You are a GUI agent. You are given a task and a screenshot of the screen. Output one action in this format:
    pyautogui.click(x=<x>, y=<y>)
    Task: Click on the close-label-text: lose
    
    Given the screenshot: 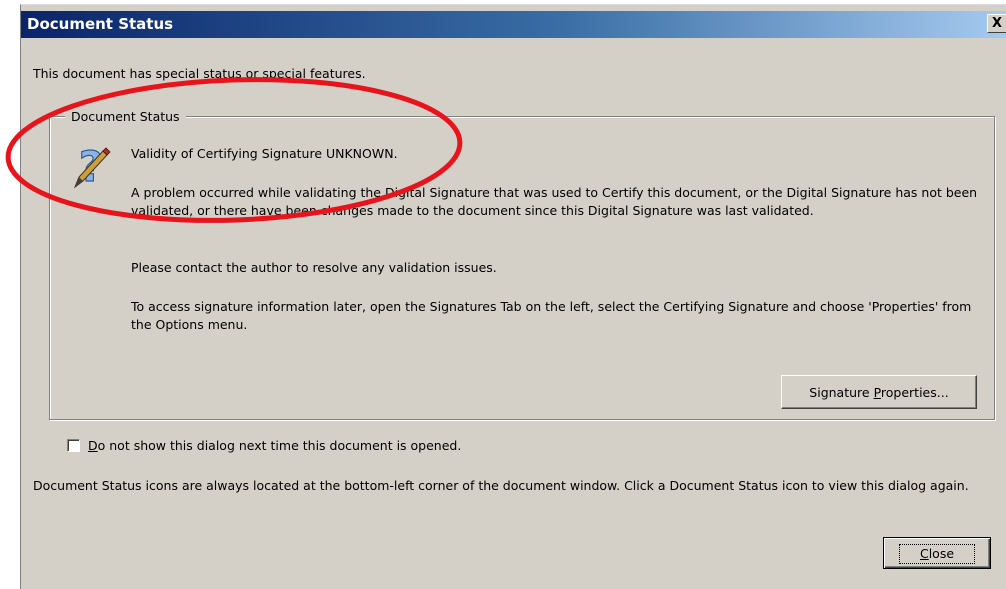 What is the action you would take?
    pyautogui.click(x=941, y=553)
    